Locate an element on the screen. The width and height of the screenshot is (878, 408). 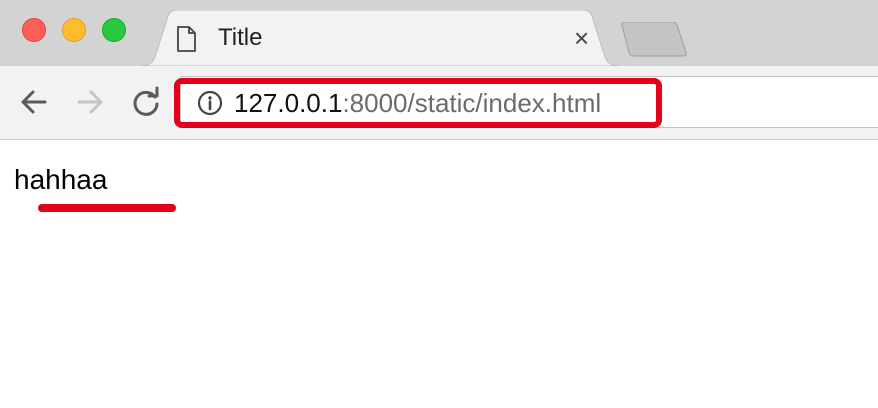
tab-shape is located at coordinates (380, 38).